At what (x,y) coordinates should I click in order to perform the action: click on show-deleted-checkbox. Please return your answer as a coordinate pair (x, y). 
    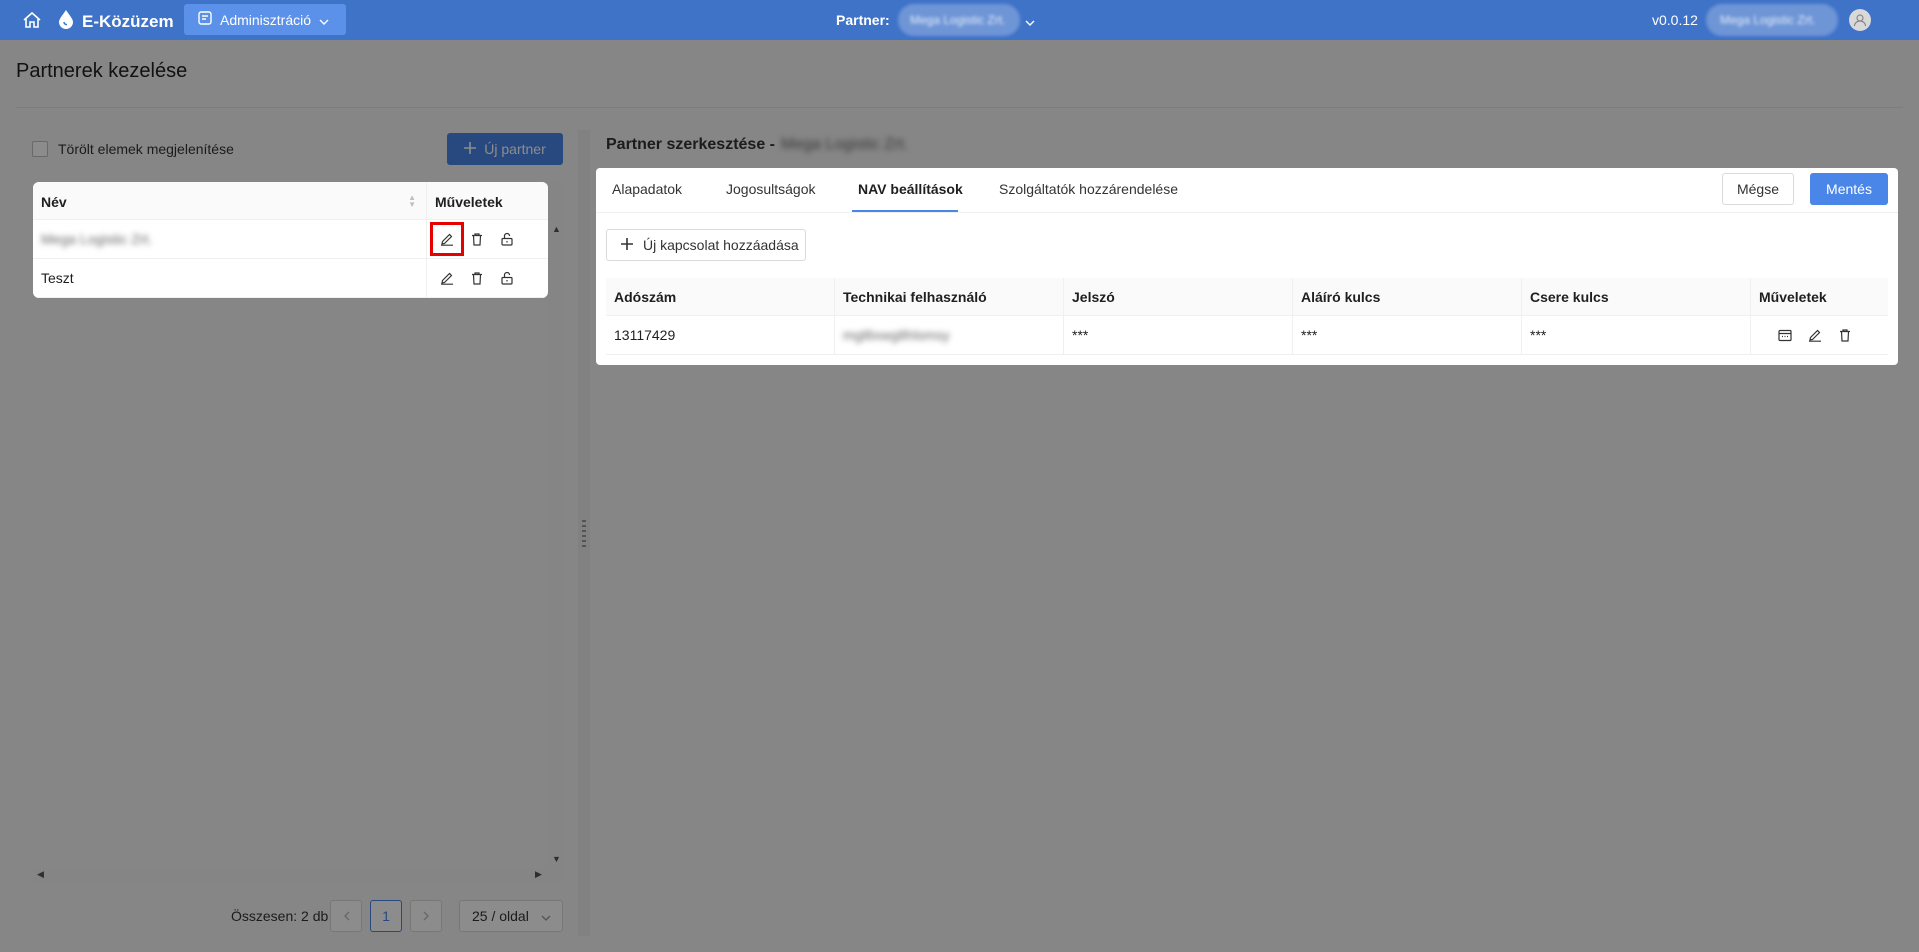
    Looking at the image, I should click on (40, 149).